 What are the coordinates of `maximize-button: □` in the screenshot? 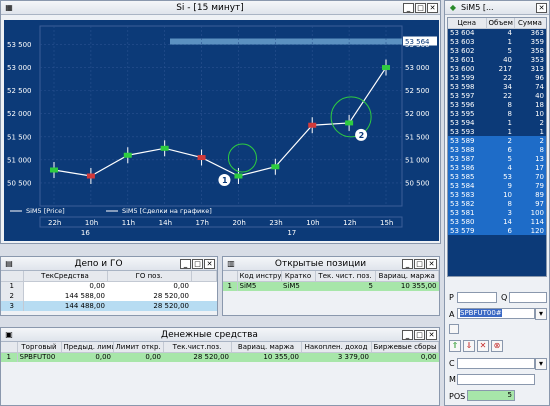 It's located at (420, 7).